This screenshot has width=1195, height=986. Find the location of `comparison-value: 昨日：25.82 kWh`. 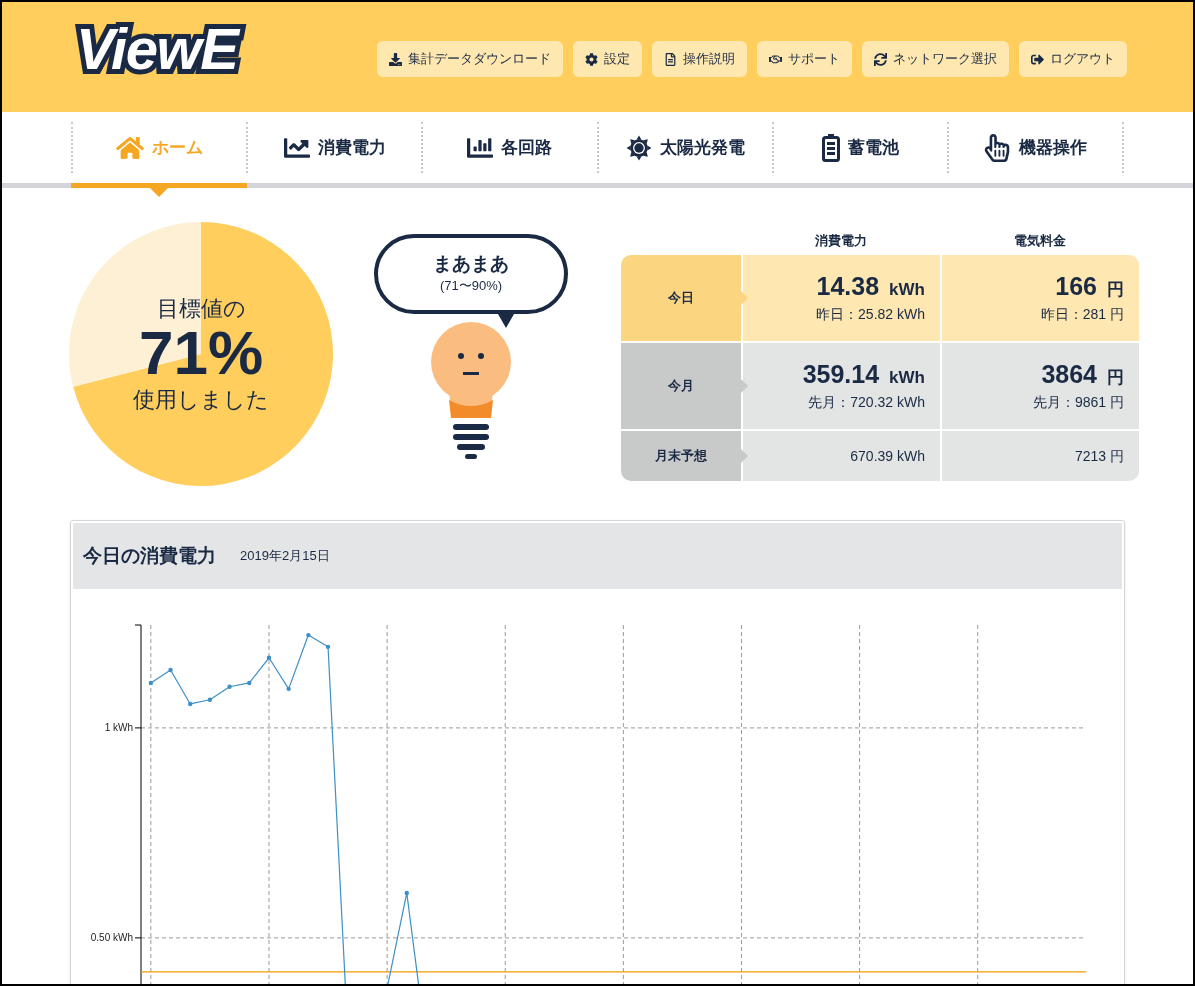

comparison-value: 昨日：25.82 kWh is located at coordinates (870, 315).